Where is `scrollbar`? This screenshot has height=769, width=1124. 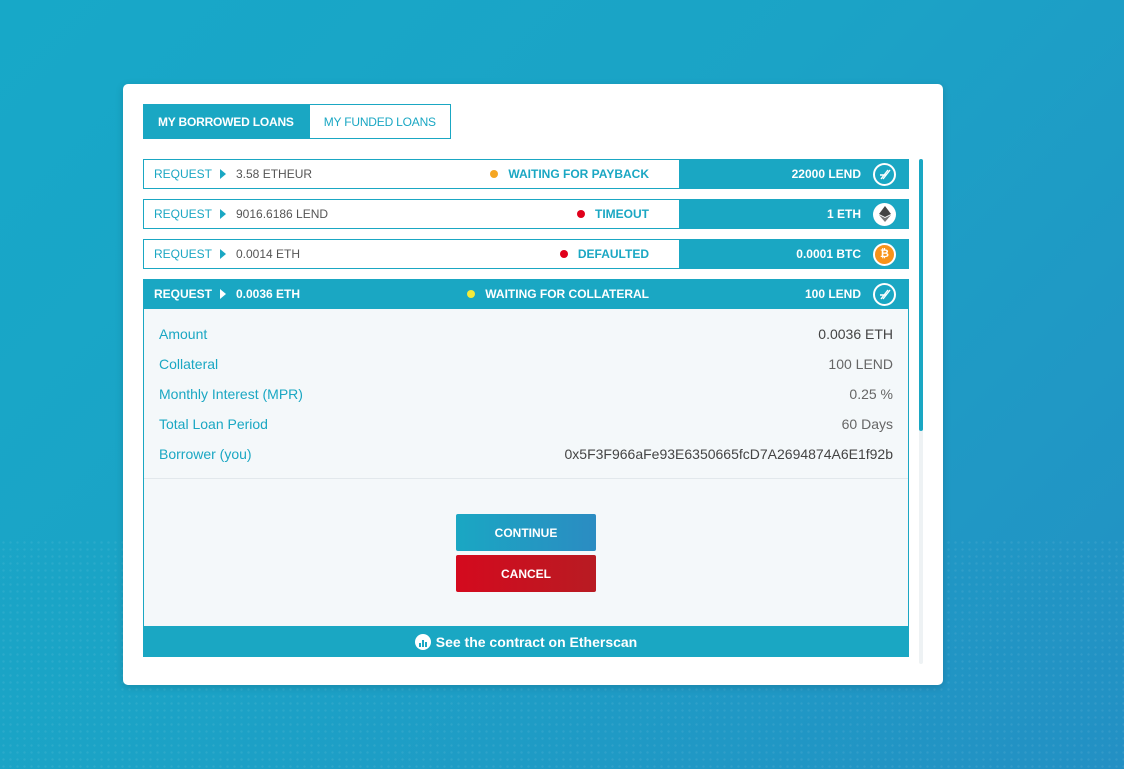
scrollbar is located at coordinates (921, 411).